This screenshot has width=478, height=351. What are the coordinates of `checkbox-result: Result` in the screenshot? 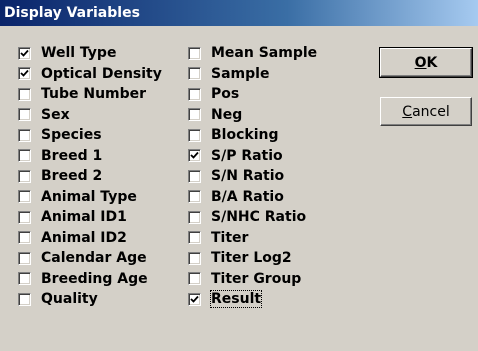 It's located at (252, 299).